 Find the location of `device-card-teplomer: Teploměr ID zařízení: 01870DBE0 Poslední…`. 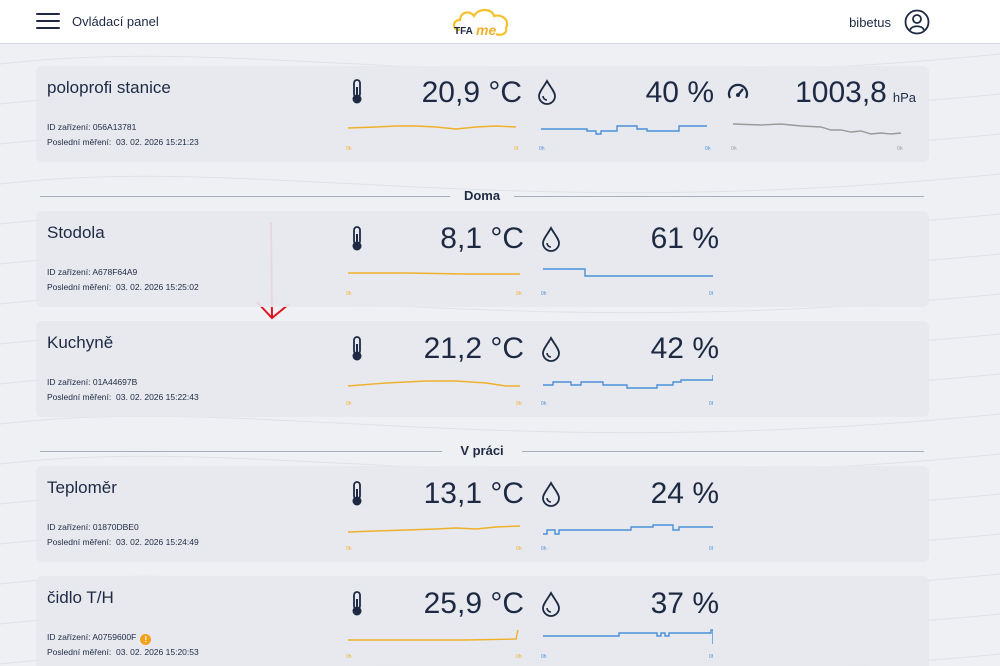

device-card-teplomer: Teploměr ID zařízení: 01870DBE0 Poslední… is located at coordinates (482, 514).